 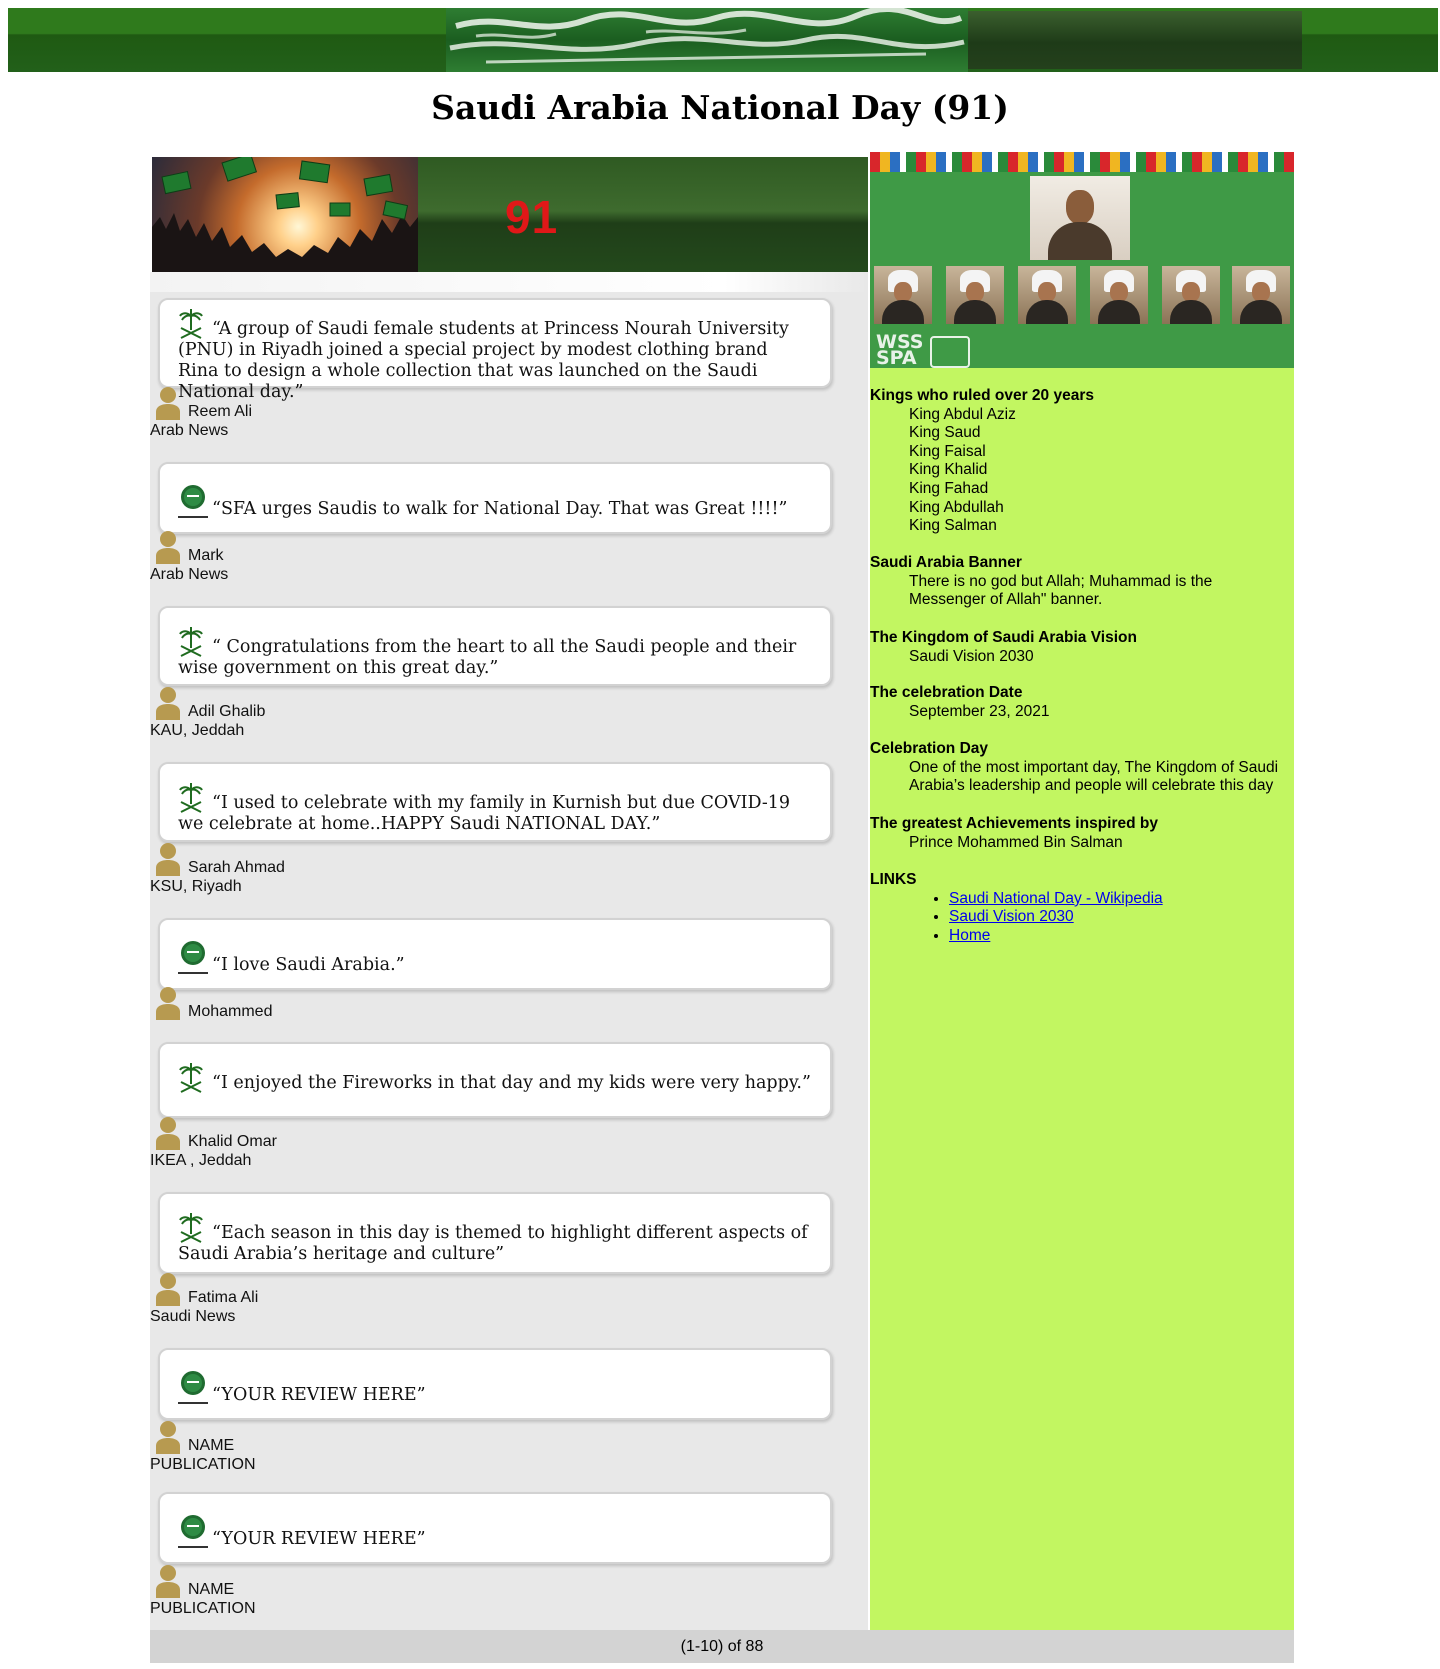 What do you see at coordinates (196, 886) in the screenshot?
I see `reviewer-publication: KSU, Riyadh` at bounding box center [196, 886].